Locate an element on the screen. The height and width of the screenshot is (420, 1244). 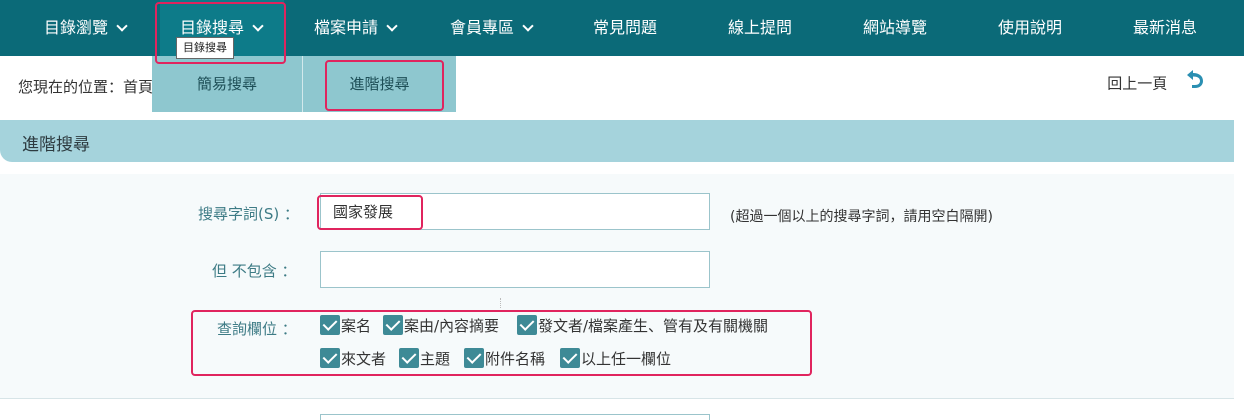
nav-item-label: 使用說明 is located at coordinates (1030, 27).